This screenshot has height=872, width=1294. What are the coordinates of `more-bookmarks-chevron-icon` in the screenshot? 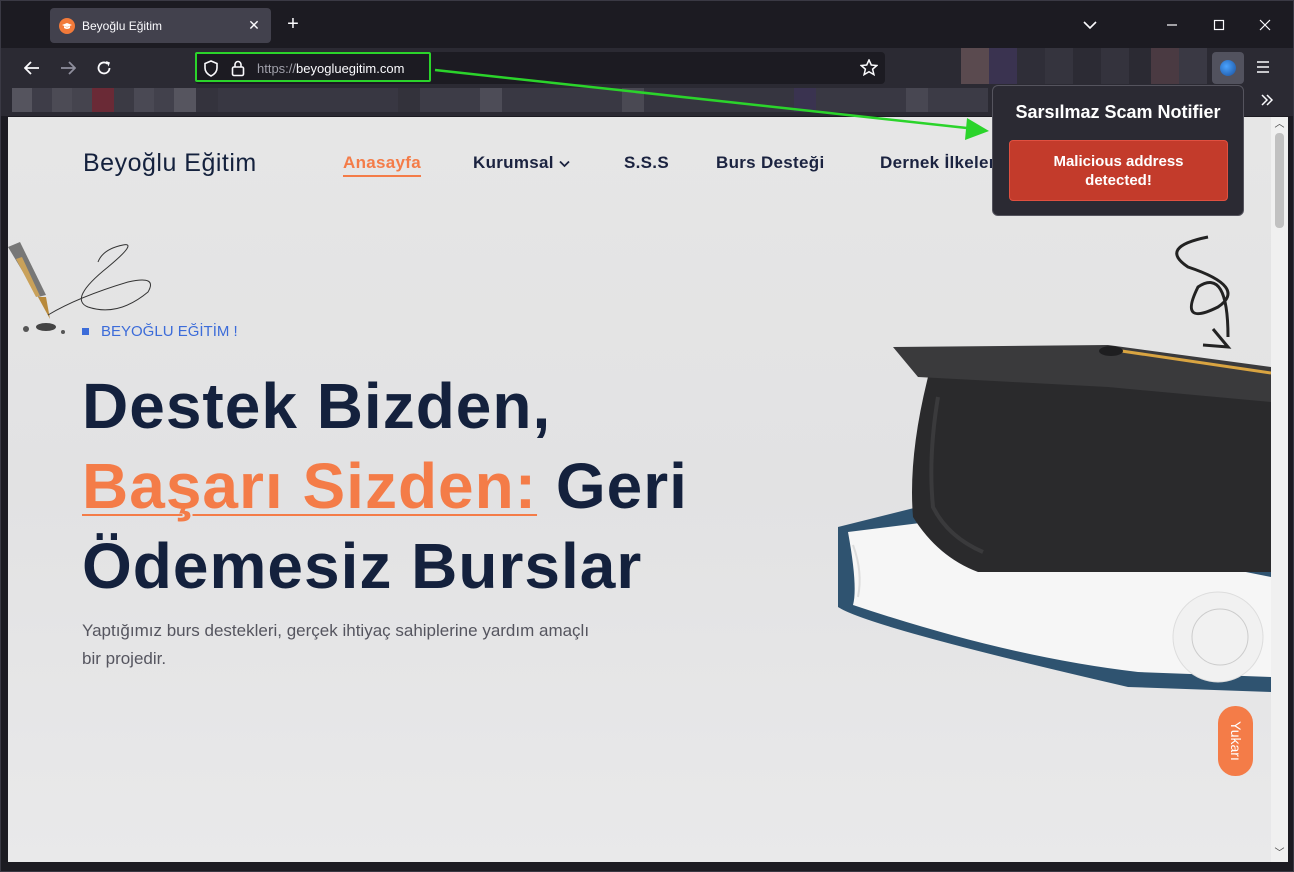 It's located at (1267, 102).